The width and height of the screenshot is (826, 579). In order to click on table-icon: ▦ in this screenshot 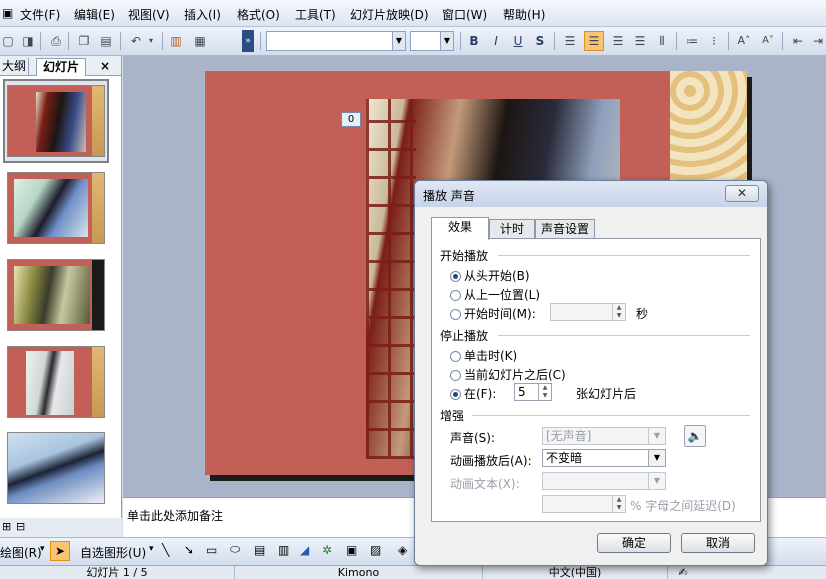, I will do `click(200, 41)`.